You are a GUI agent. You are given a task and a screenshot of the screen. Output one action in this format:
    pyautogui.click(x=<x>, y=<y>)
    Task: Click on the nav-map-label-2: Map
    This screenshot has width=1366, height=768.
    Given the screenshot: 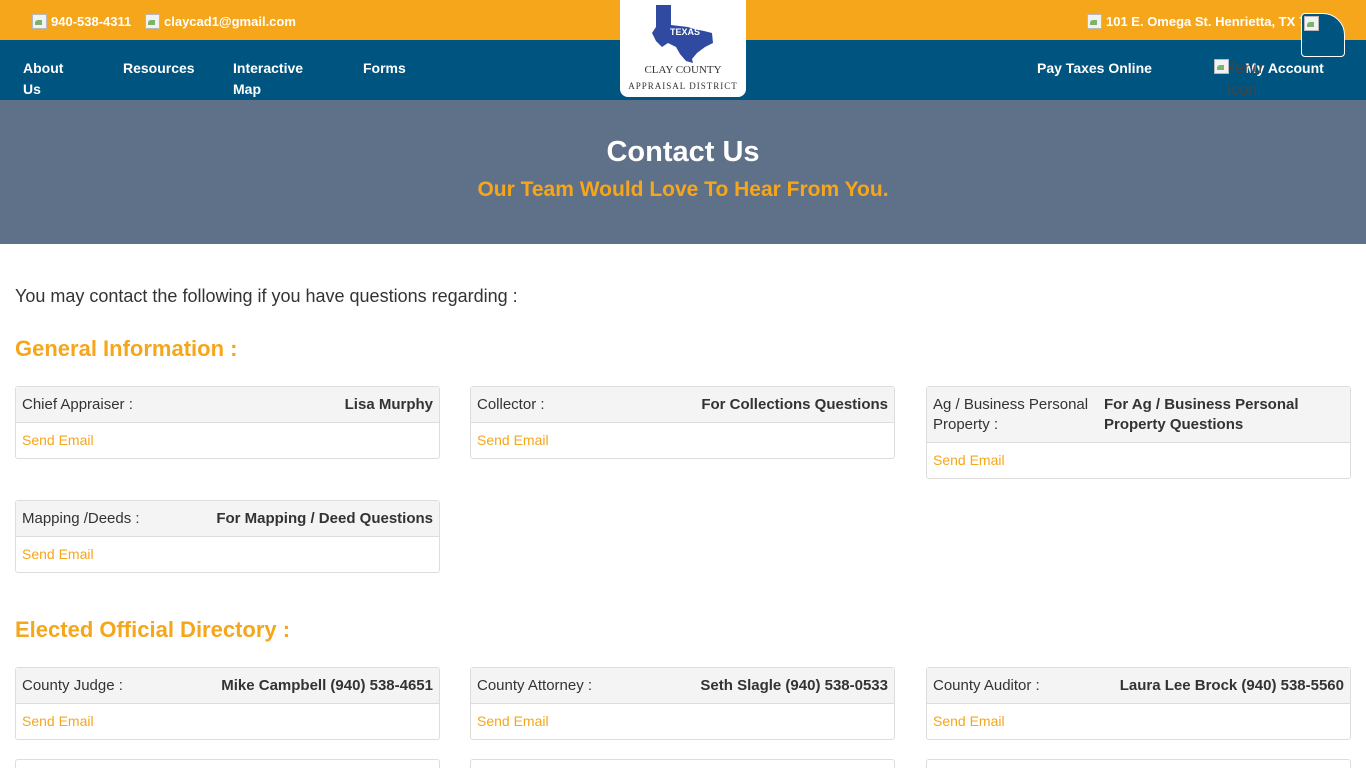 What is the action you would take?
    pyautogui.click(x=247, y=89)
    